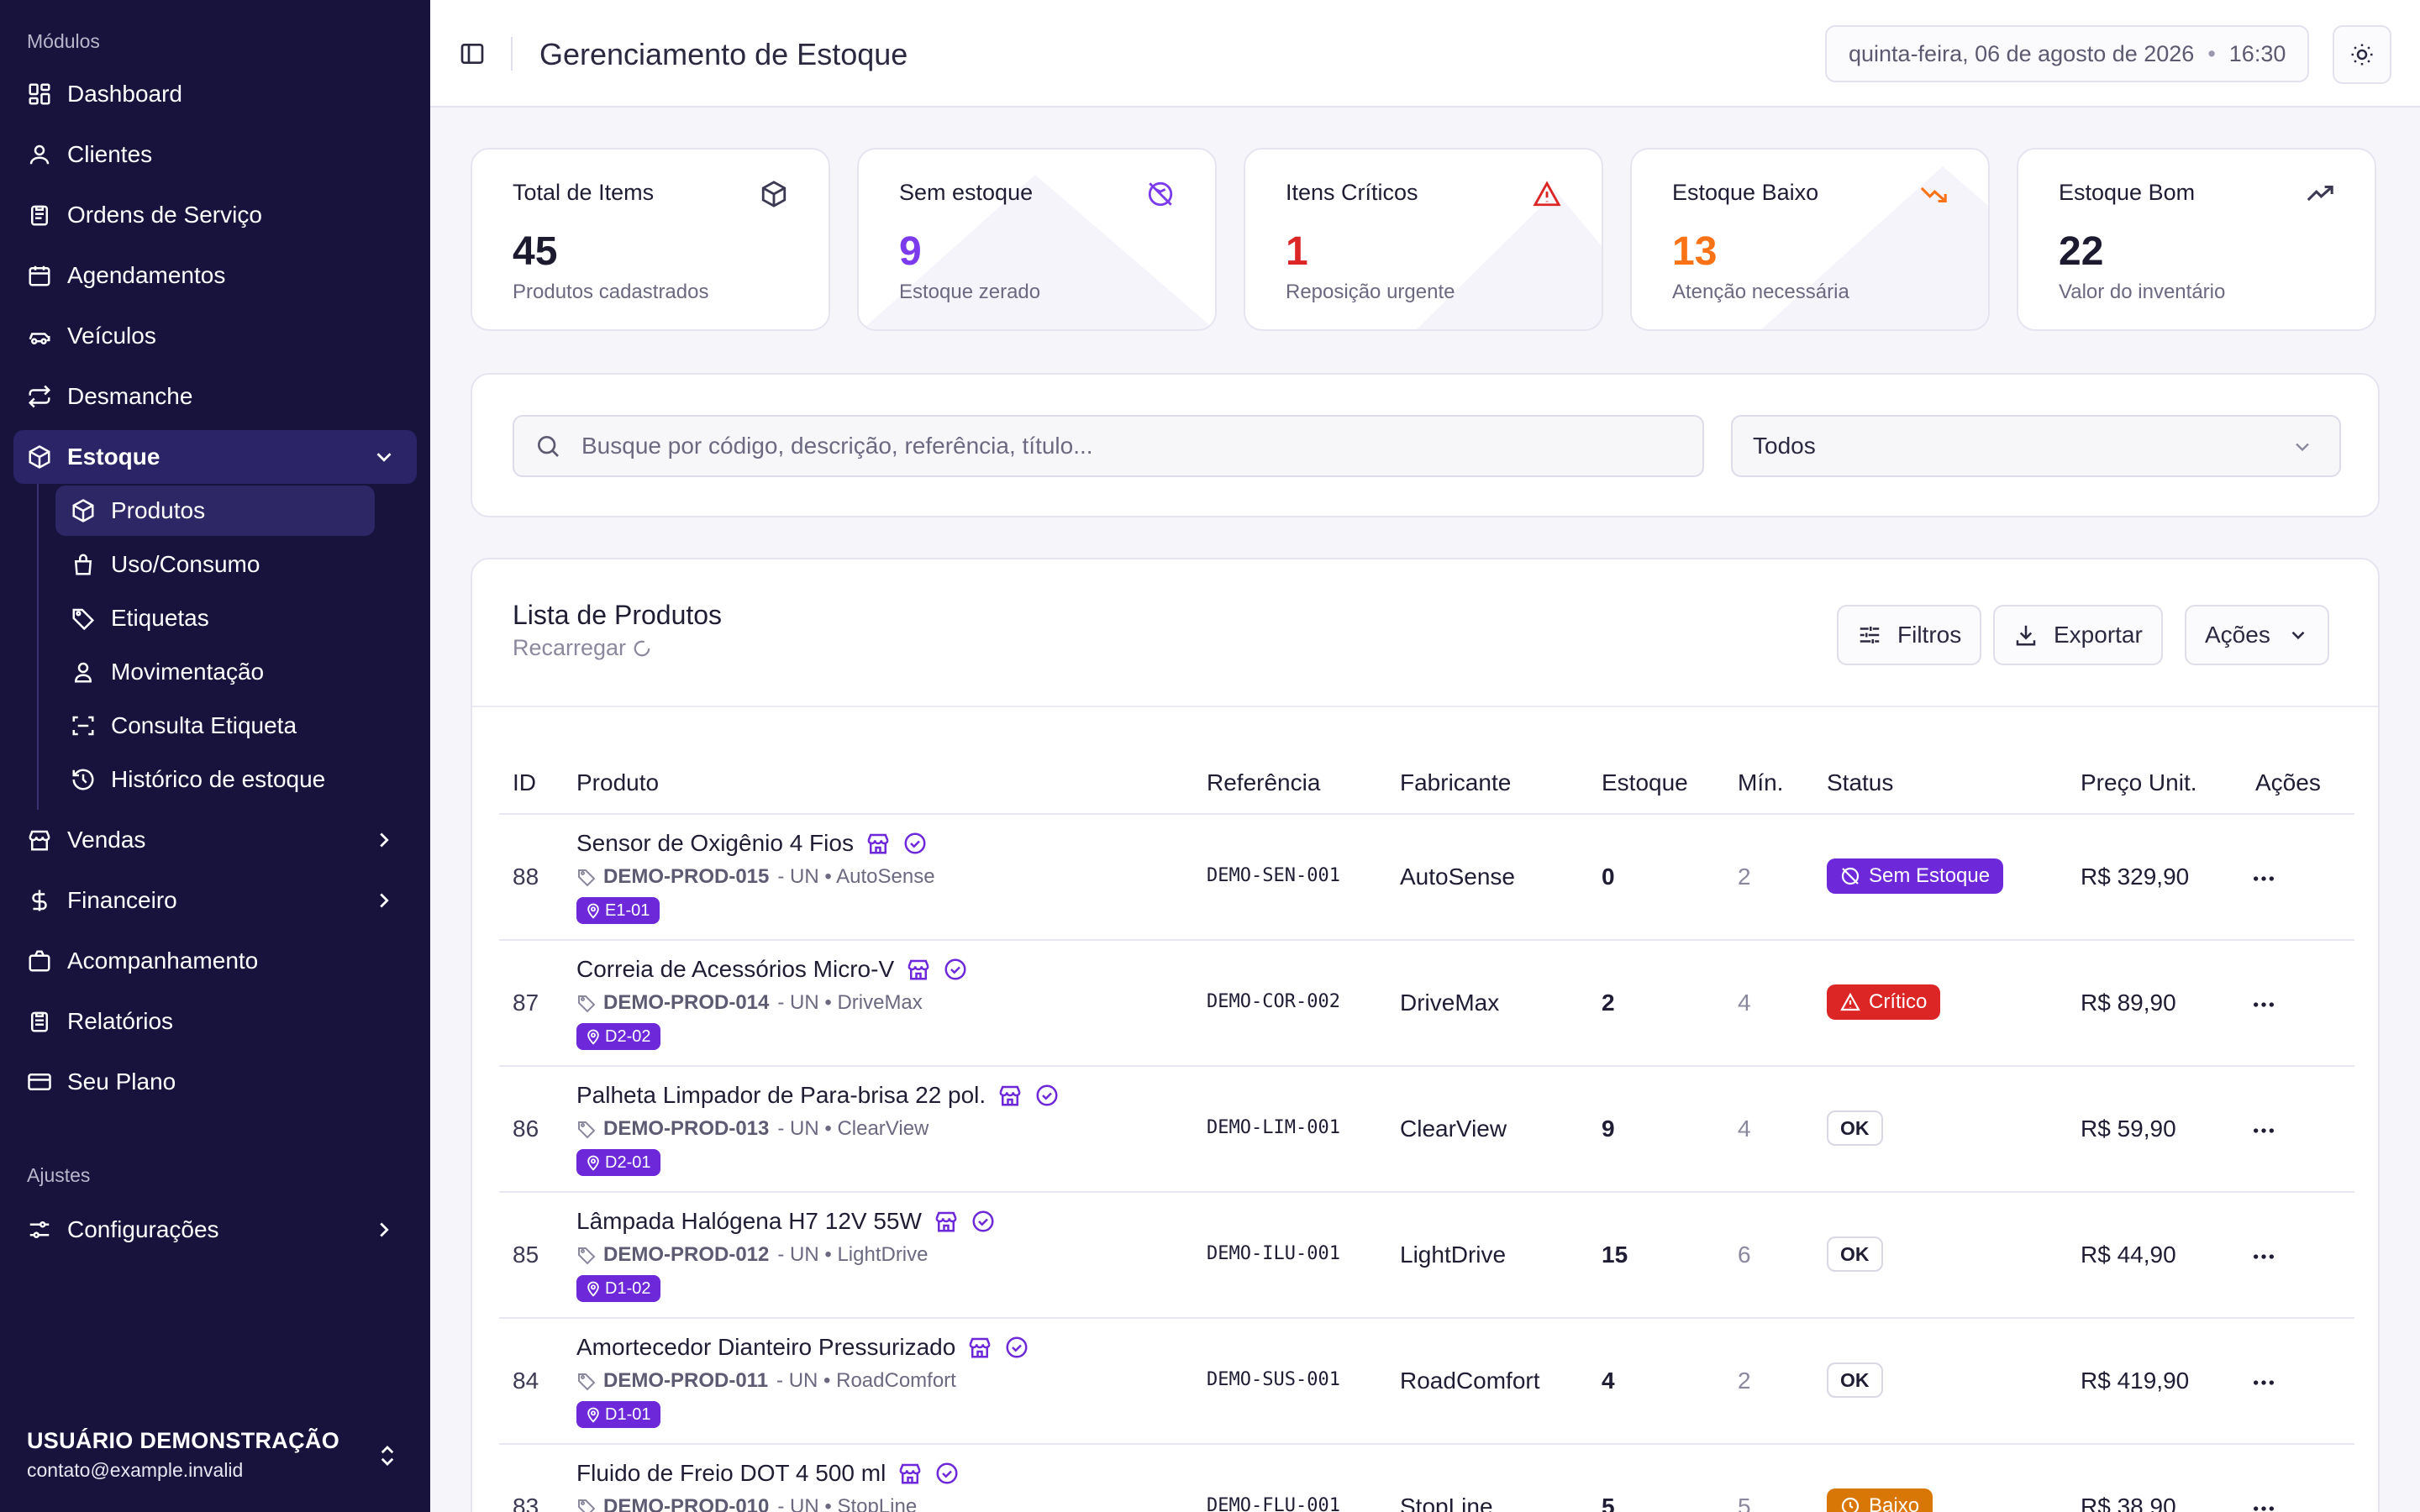 This screenshot has width=2420, height=1512. What do you see at coordinates (215, 726) in the screenshot?
I see `sidebar-subitem-consulta-etiqueta: Consulta Etiqueta` at bounding box center [215, 726].